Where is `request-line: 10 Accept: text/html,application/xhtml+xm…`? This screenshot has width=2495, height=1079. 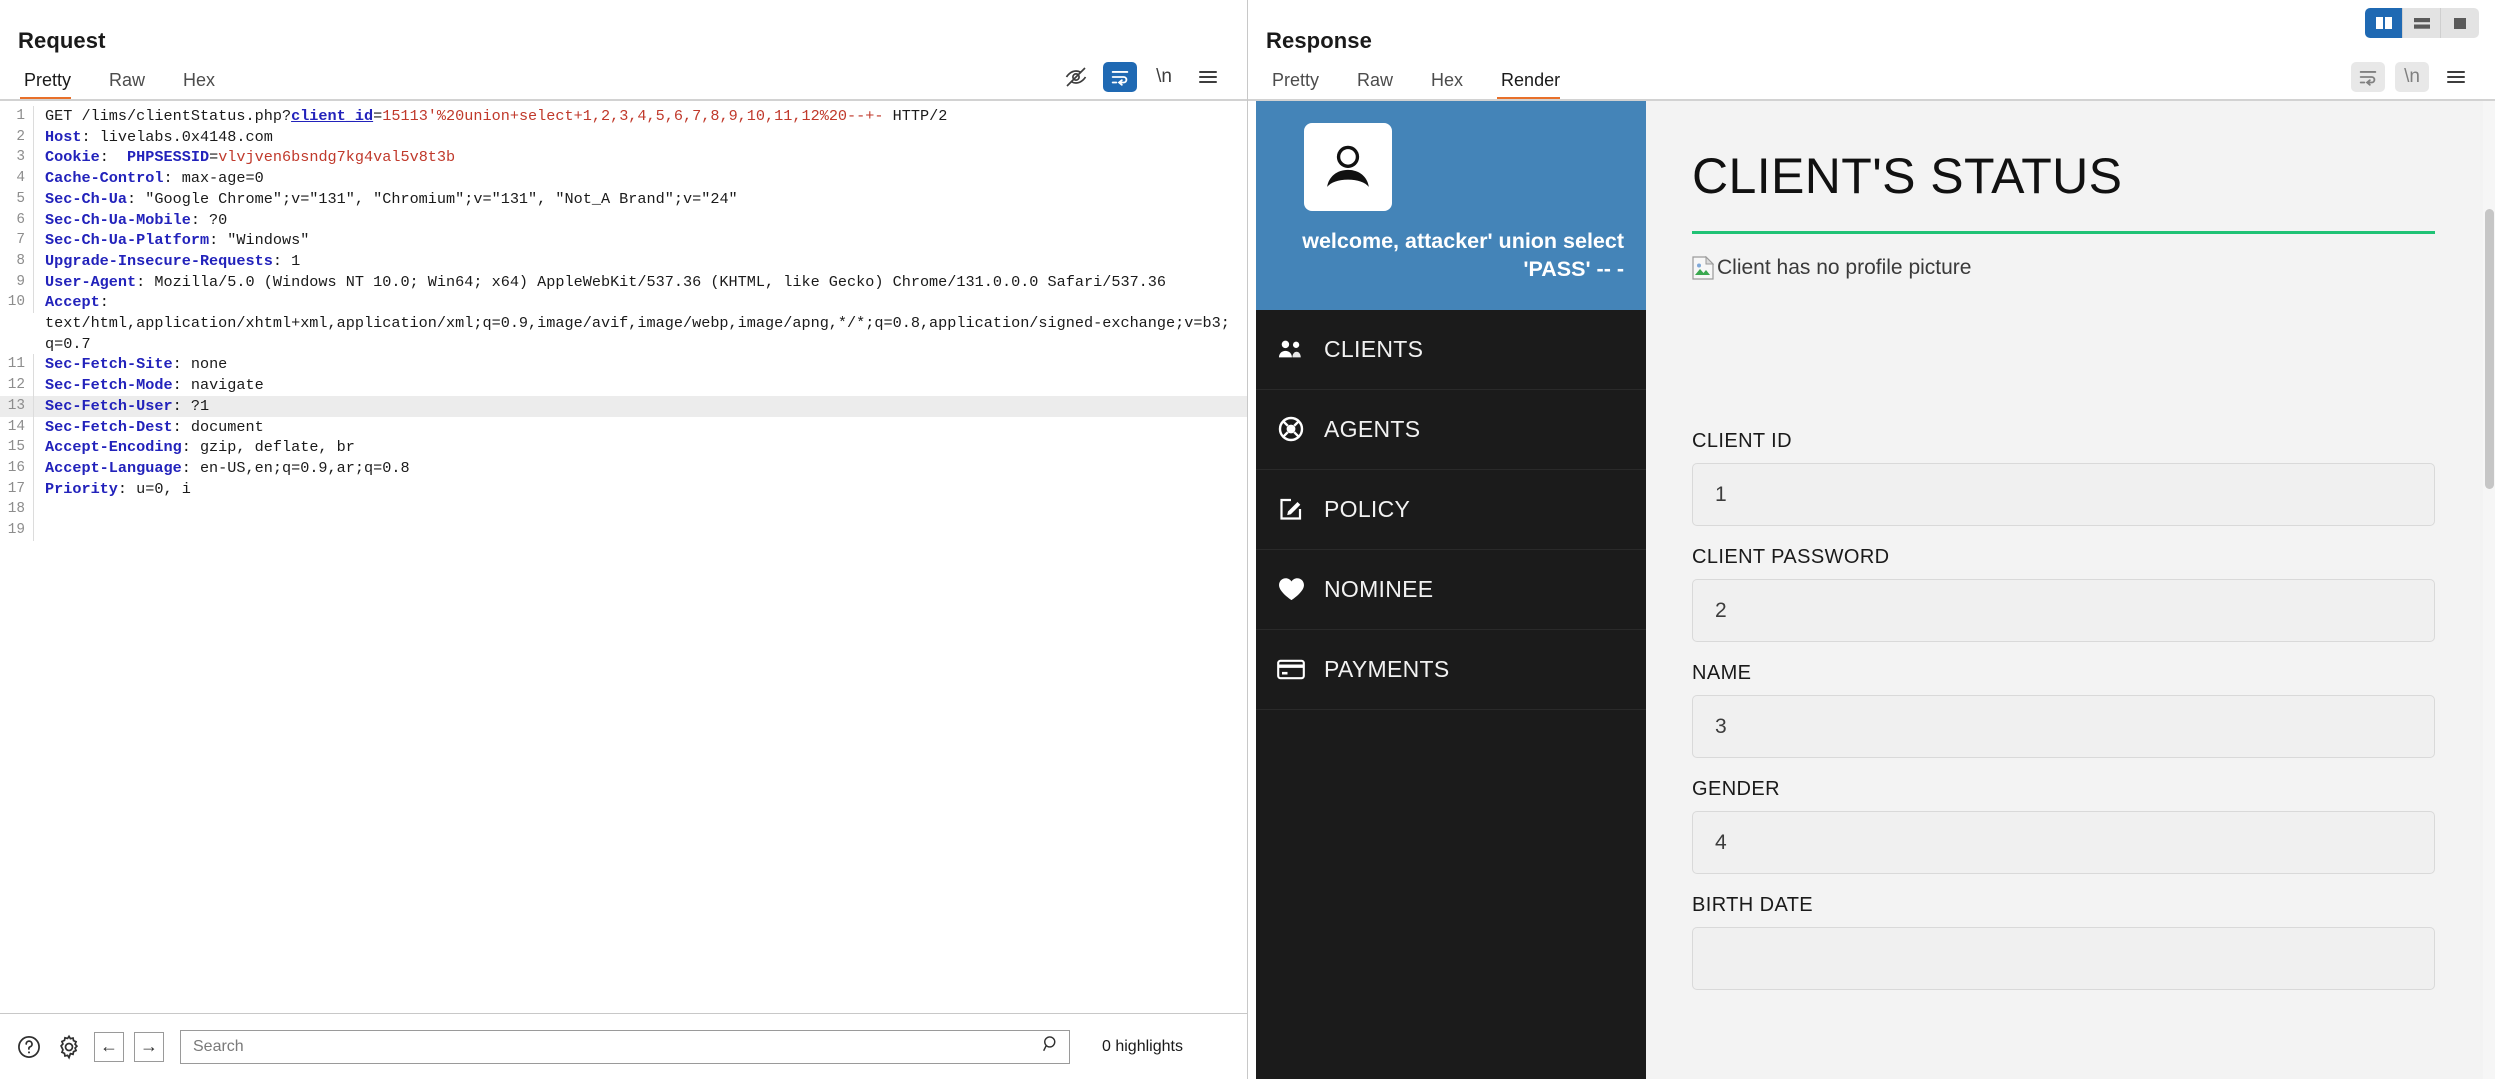 request-line: 10 Accept: text/html,application/xhtml+xm… is located at coordinates (623, 323).